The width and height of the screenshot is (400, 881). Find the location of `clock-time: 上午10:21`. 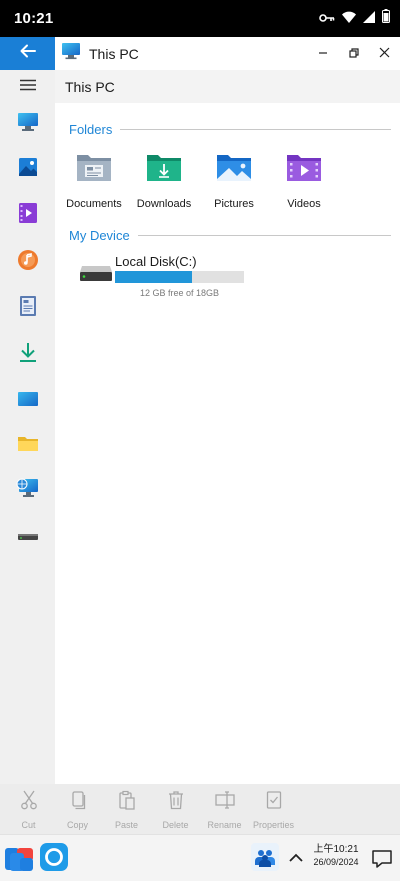

clock-time: 上午10:21 is located at coordinates (336, 849).